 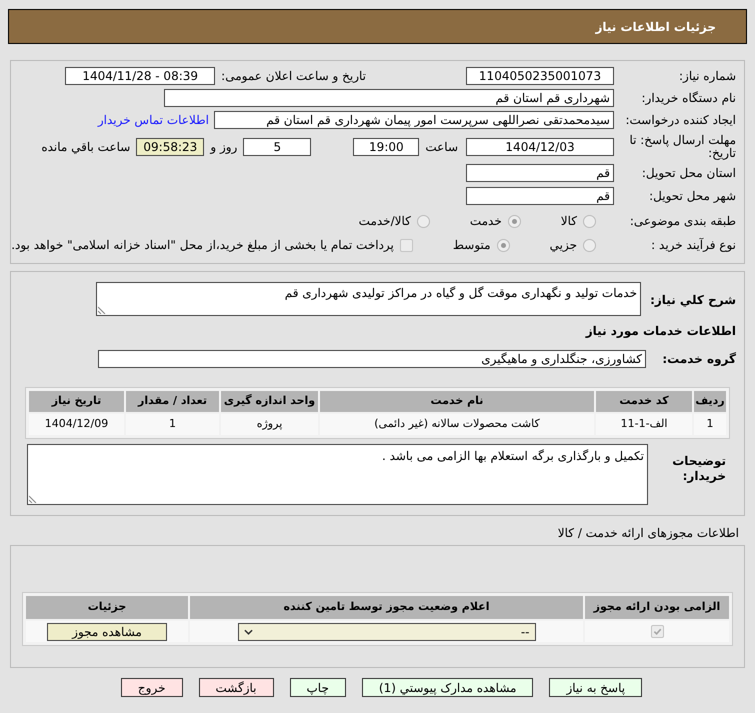 What do you see at coordinates (693, 245) in the screenshot?
I see `field-label: نوع فرآیند خرید :` at bounding box center [693, 245].